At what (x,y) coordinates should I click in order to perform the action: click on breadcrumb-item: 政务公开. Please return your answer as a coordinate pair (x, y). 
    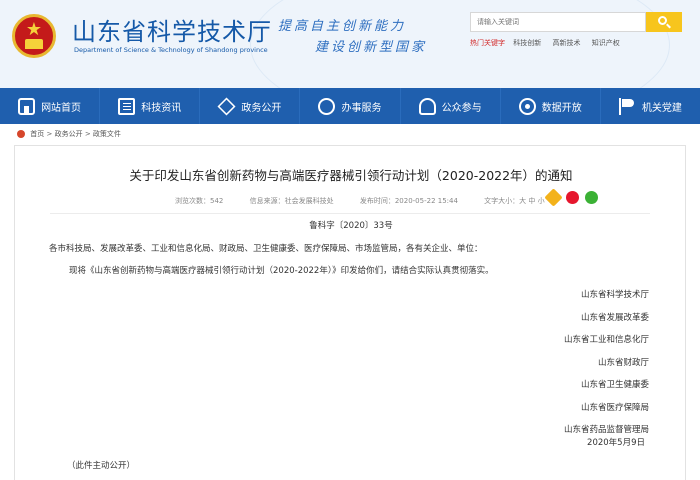
    Looking at the image, I should click on (69, 134).